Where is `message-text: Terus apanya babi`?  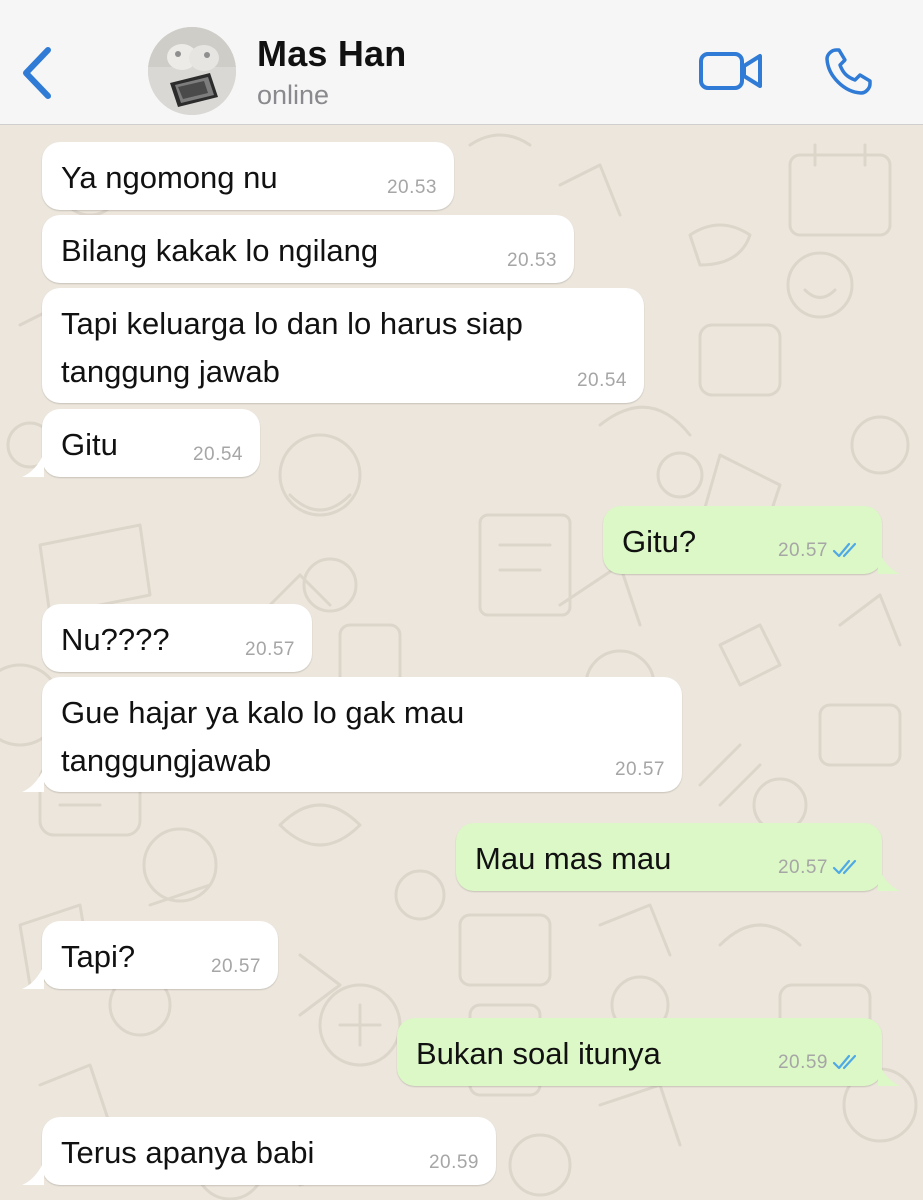
message-text: Terus apanya babi is located at coordinates (188, 1152).